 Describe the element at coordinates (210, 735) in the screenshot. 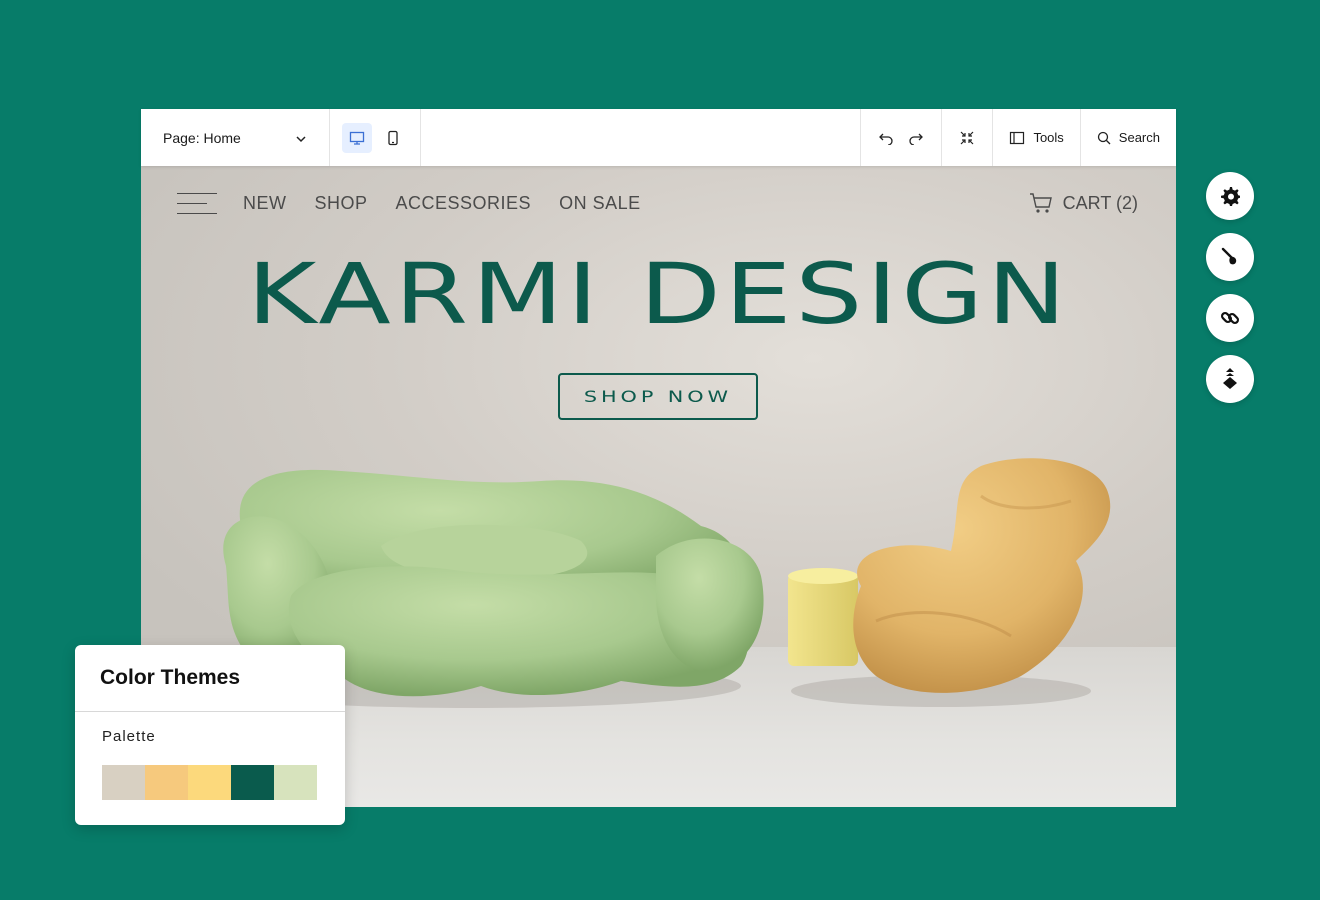

I see `color-themes-panel: Color Themes Palette` at that location.